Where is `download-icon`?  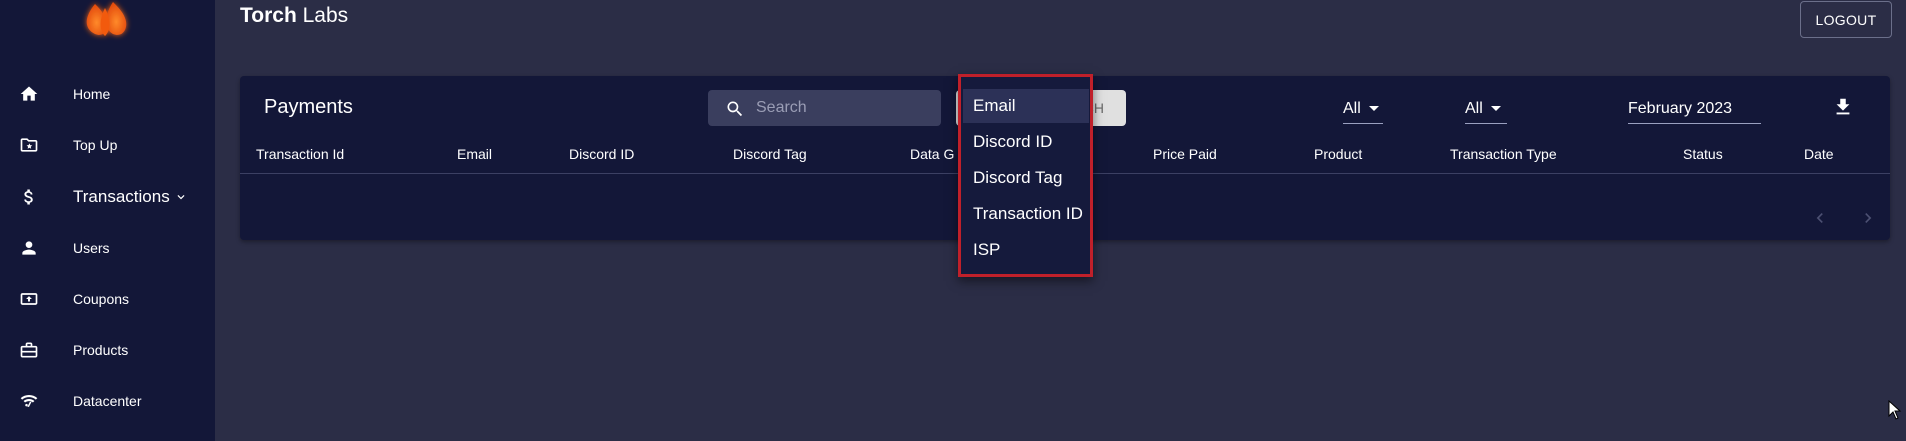
download-icon is located at coordinates (1843, 107).